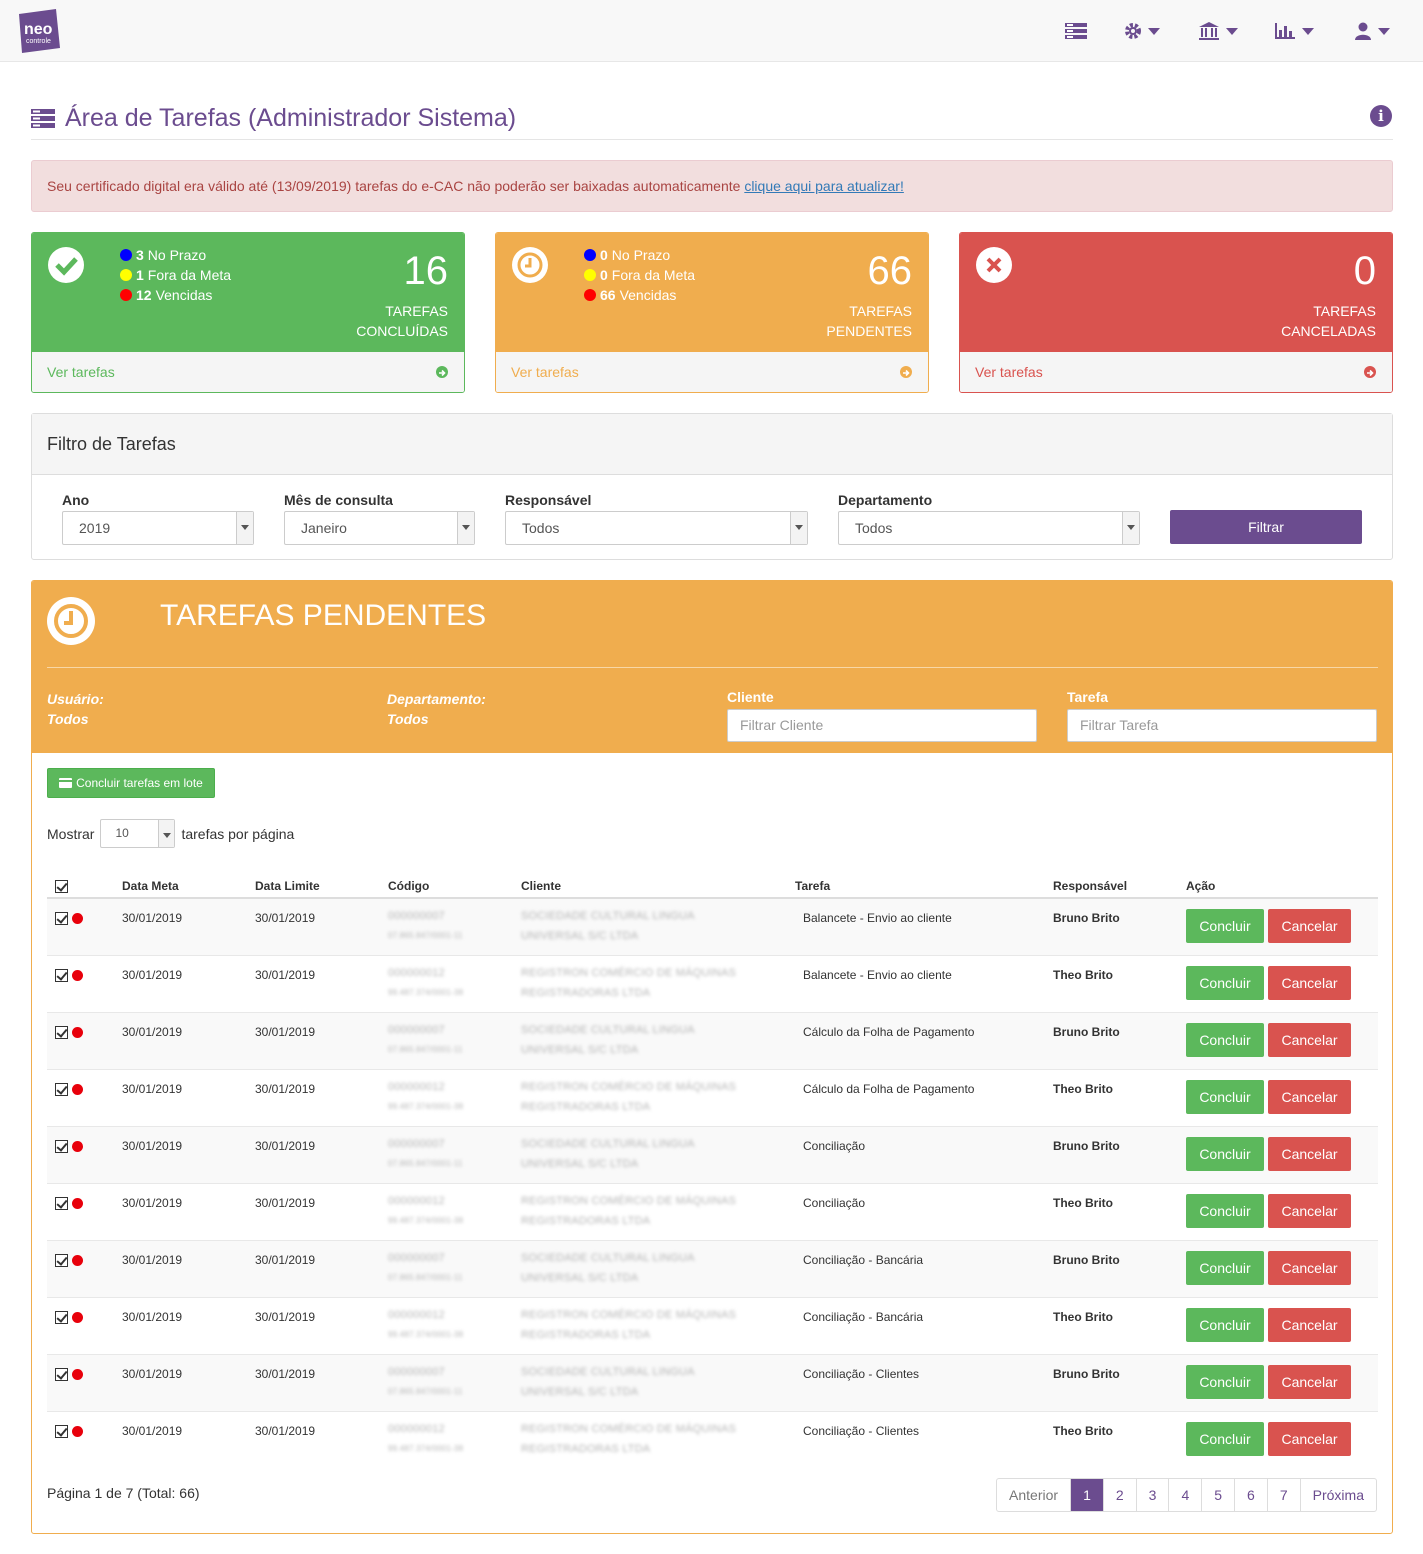 The width and height of the screenshot is (1423, 1554). What do you see at coordinates (989, 528) in the screenshot?
I see `departamento-select: Todos` at bounding box center [989, 528].